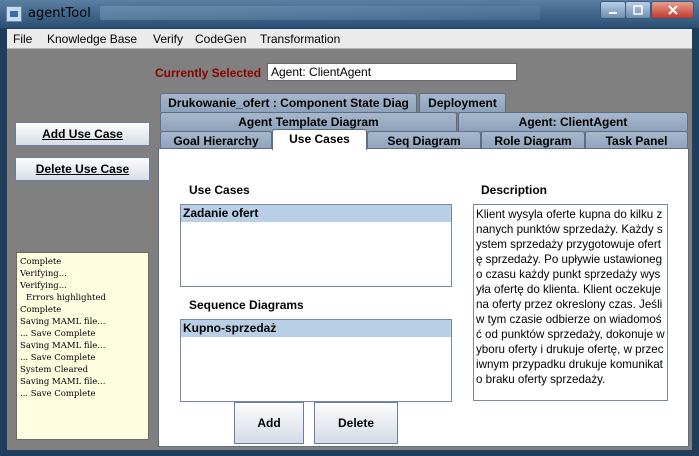 The height and width of the screenshot is (456, 699). Describe the element at coordinates (22, 39) in the screenshot. I see `menu-file: File` at that location.